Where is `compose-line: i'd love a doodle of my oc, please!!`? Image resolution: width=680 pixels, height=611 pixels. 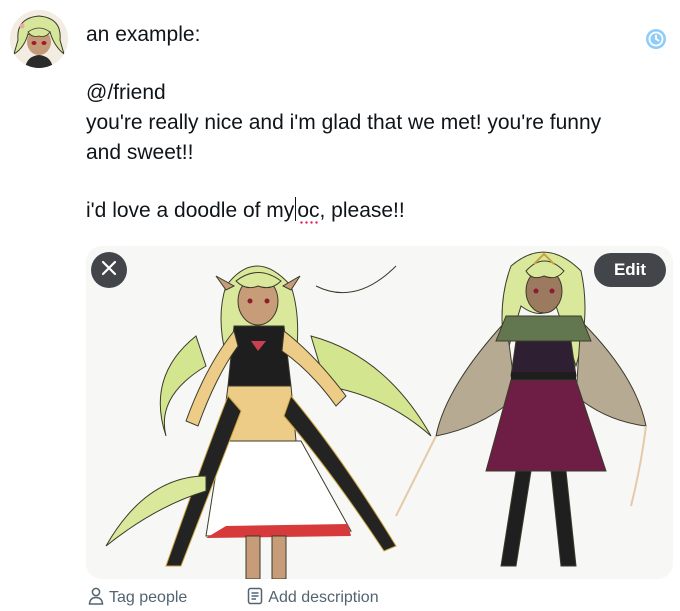 compose-line: i'd love a doodle of my oc, please!! is located at coordinates (376, 211).